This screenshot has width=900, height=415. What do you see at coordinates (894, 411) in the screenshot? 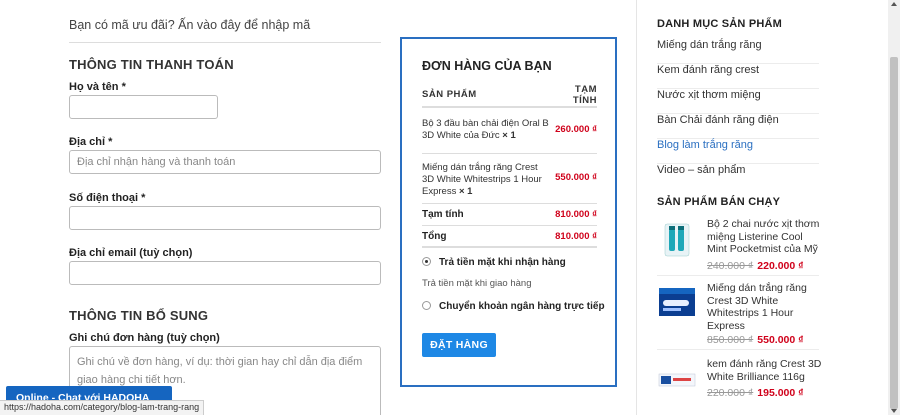
I see `scroll-down-arrow-icon` at bounding box center [894, 411].